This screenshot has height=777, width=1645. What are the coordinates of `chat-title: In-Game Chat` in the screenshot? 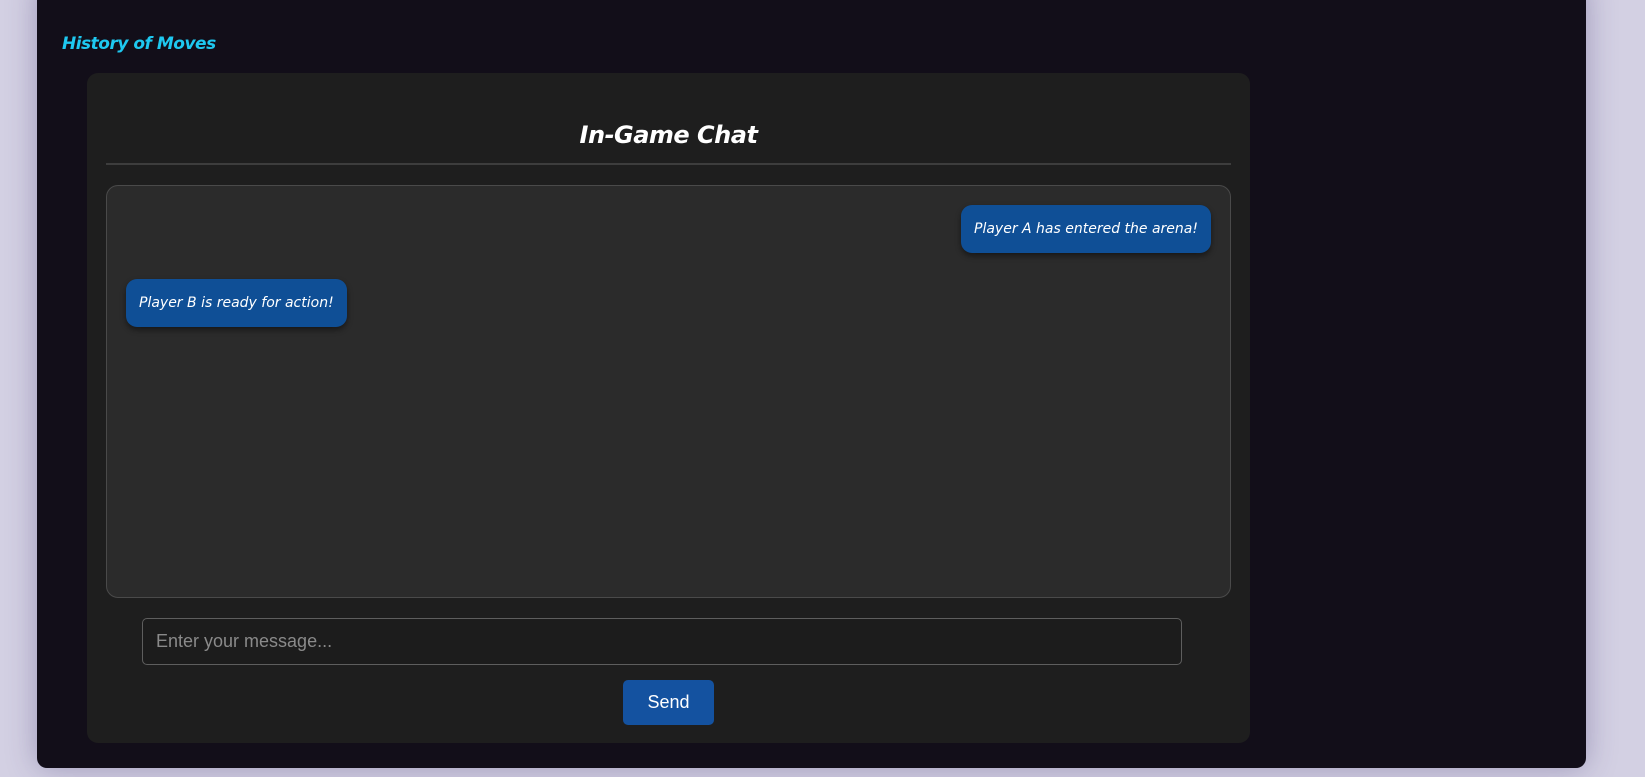 It's located at (668, 135).